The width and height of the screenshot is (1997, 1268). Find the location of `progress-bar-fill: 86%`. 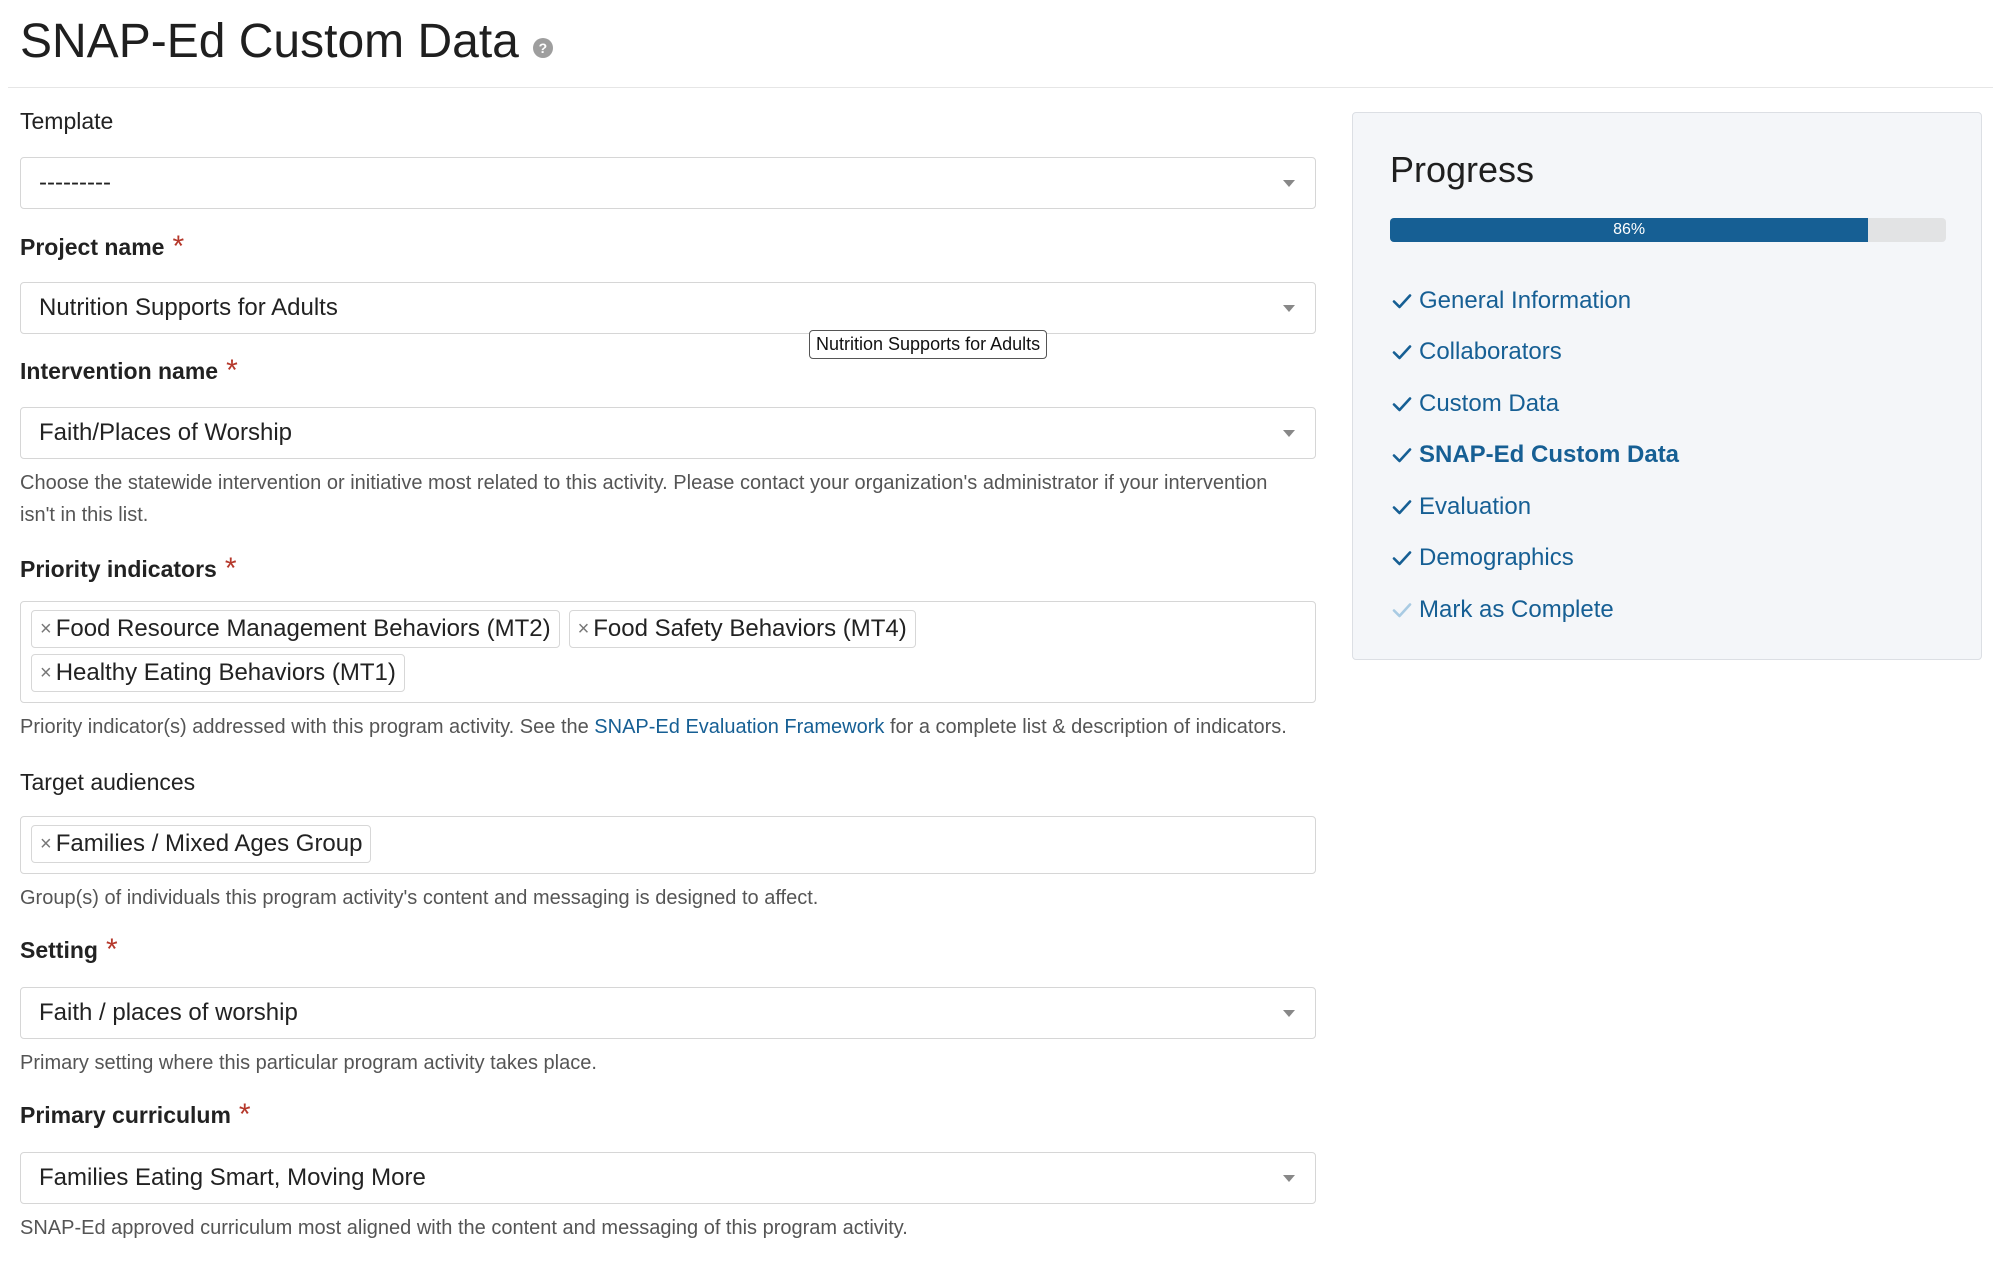

progress-bar-fill: 86% is located at coordinates (1629, 230).